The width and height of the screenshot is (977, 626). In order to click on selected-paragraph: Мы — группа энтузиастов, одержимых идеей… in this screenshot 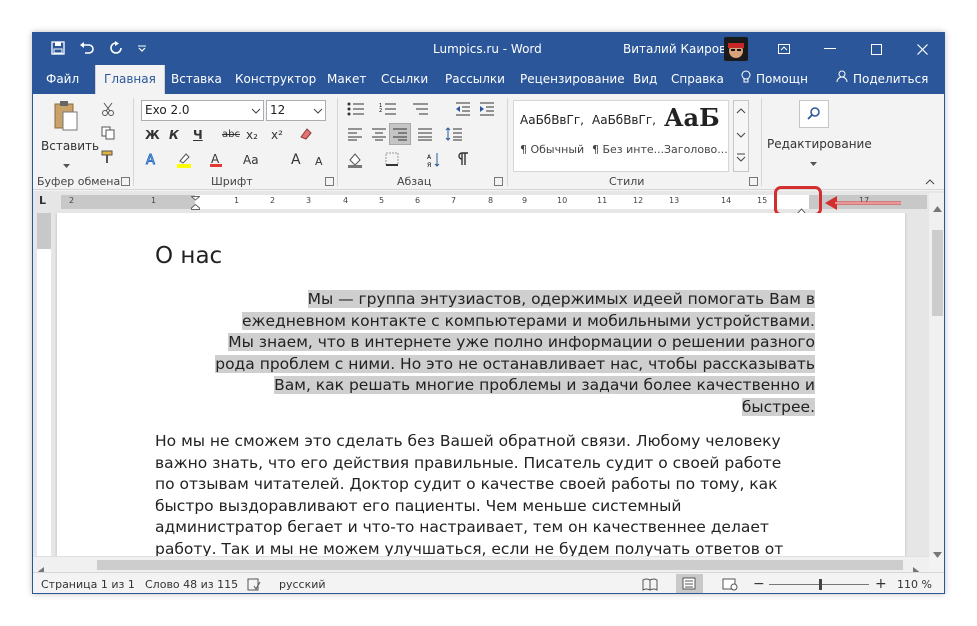, I will do `click(505, 353)`.